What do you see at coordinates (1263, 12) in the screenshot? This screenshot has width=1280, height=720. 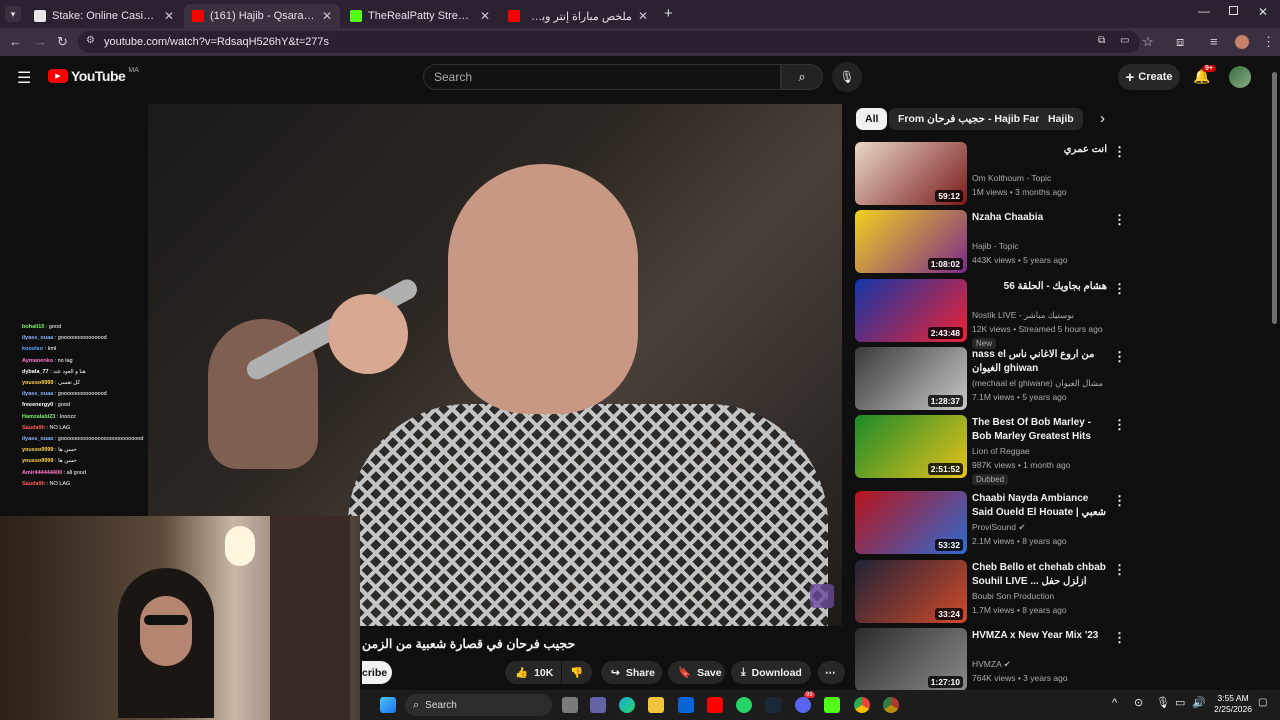 I see `close-window-icon: ✕` at bounding box center [1263, 12].